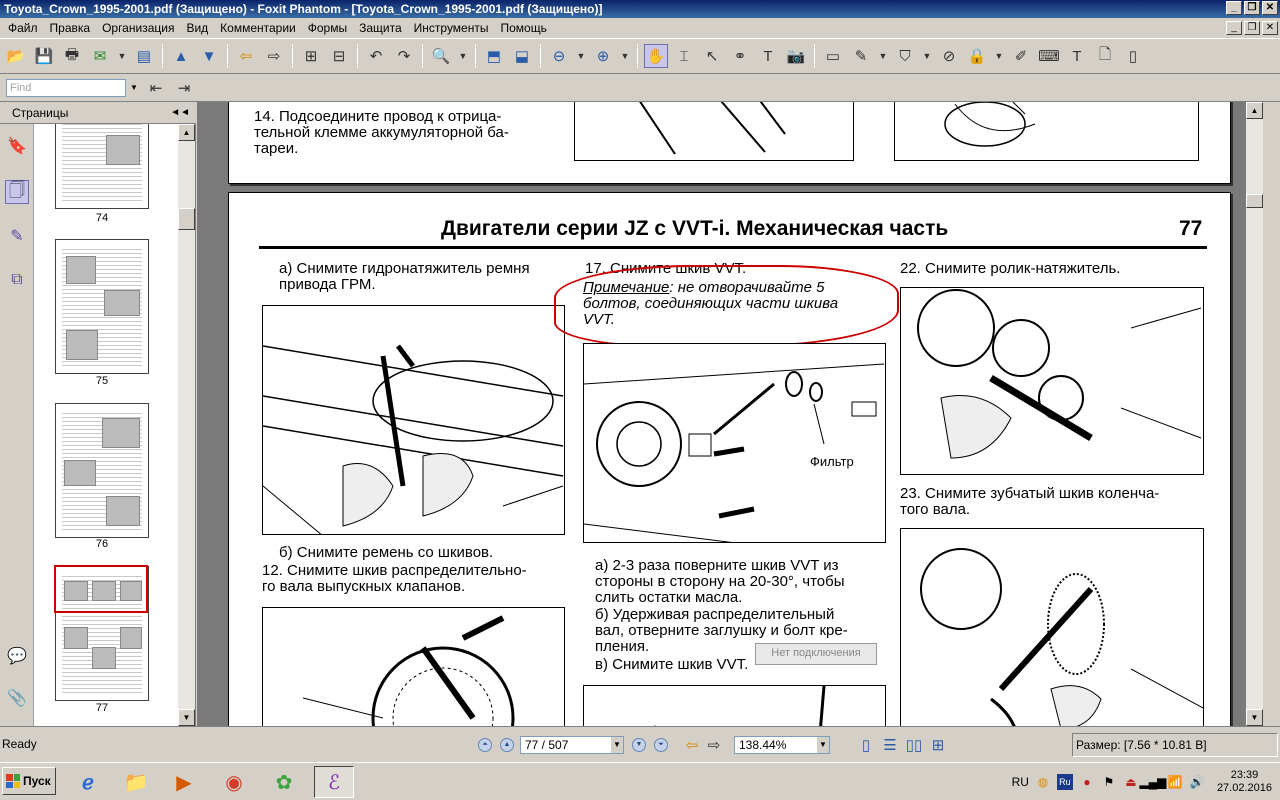 This screenshot has height=800, width=1280. What do you see at coordinates (197, 28) in the screenshot?
I see `menu-view: Вид` at bounding box center [197, 28].